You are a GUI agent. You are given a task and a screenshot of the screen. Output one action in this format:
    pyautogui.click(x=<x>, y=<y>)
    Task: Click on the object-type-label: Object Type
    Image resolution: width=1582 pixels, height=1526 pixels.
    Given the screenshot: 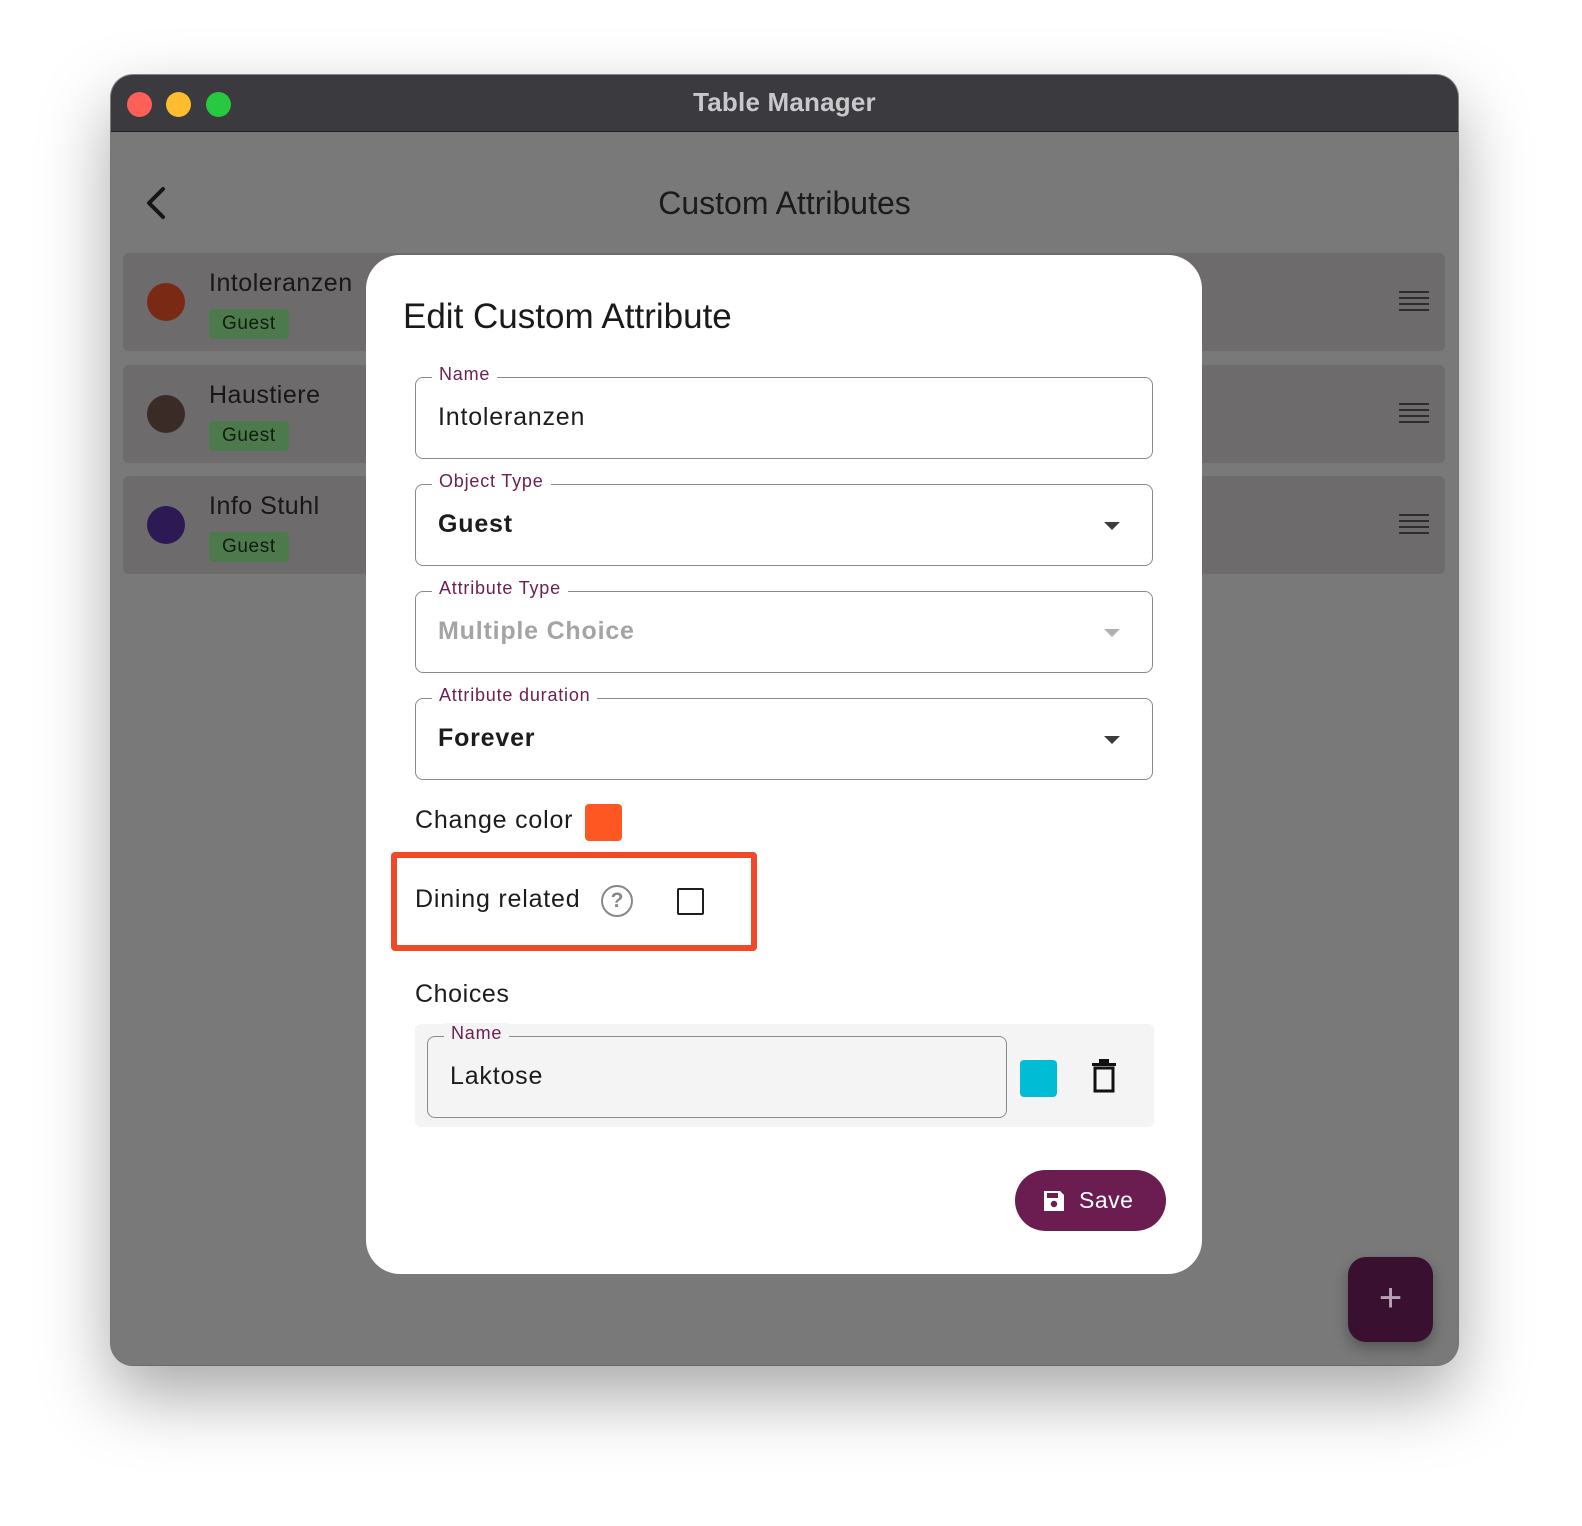 What is the action you would take?
    pyautogui.click(x=491, y=481)
    